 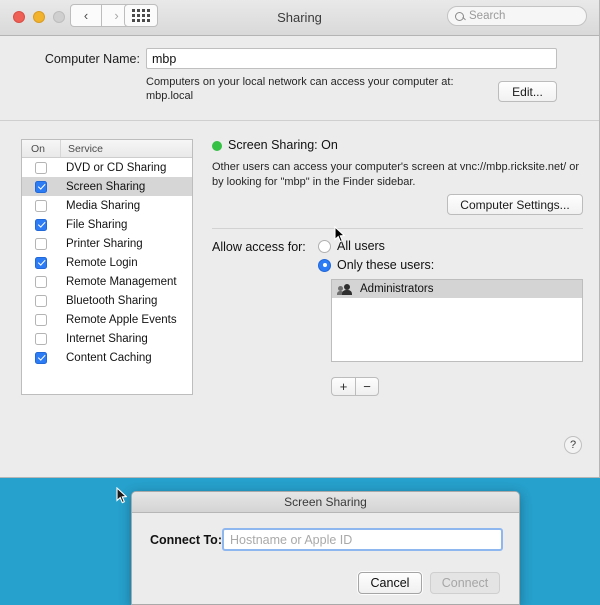 I want to click on allow-access-label: Allow access for:, so click(x=259, y=247).